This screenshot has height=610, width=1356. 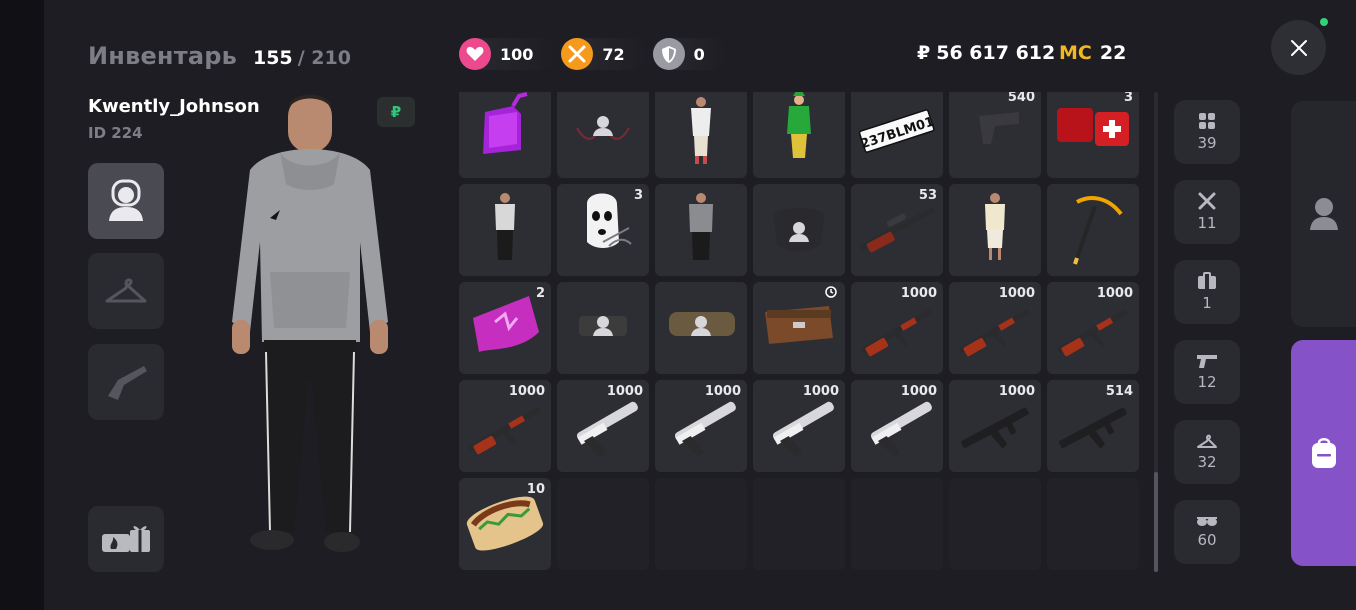 What do you see at coordinates (613, 54) in the screenshot?
I see `hunger-value: 72` at bounding box center [613, 54].